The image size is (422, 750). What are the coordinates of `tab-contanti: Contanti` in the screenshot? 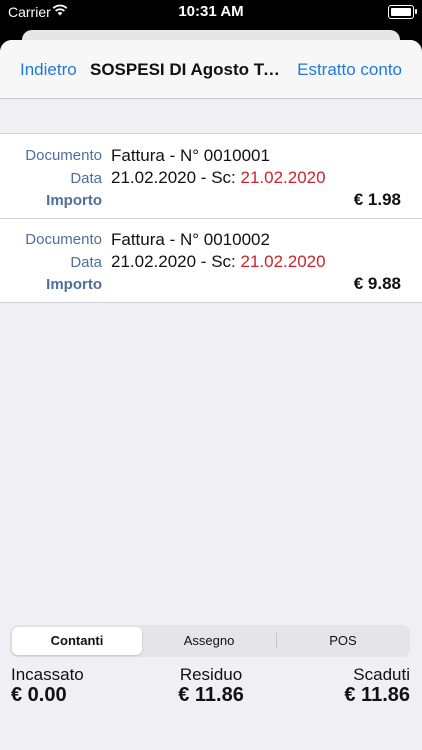 It's located at (77, 641).